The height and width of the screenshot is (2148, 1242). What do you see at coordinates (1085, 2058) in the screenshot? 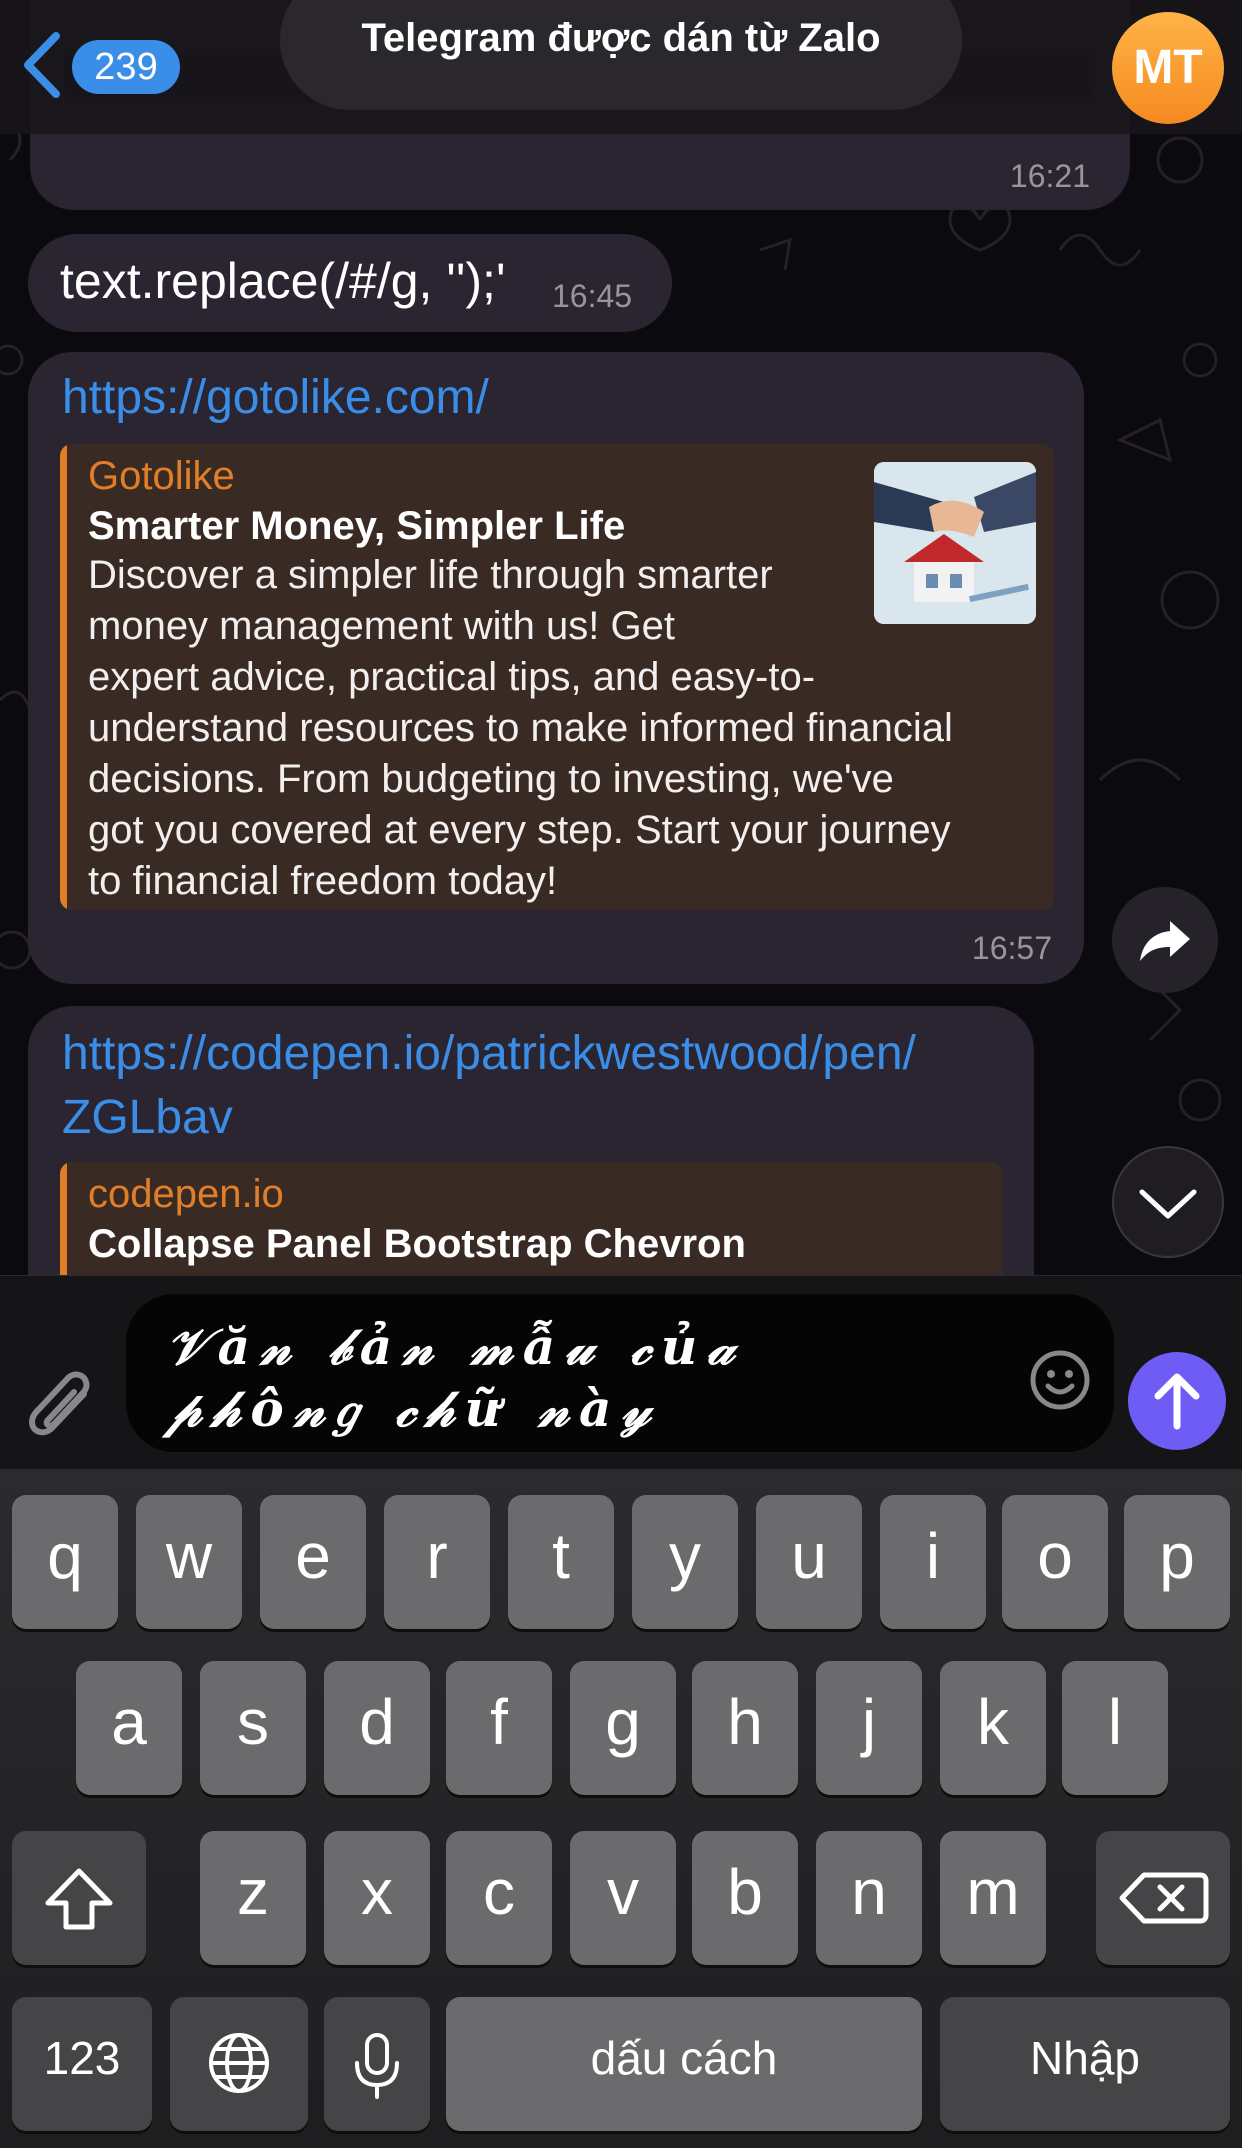
I see `key-label: Nhập` at bounding box center [1085, 2058].